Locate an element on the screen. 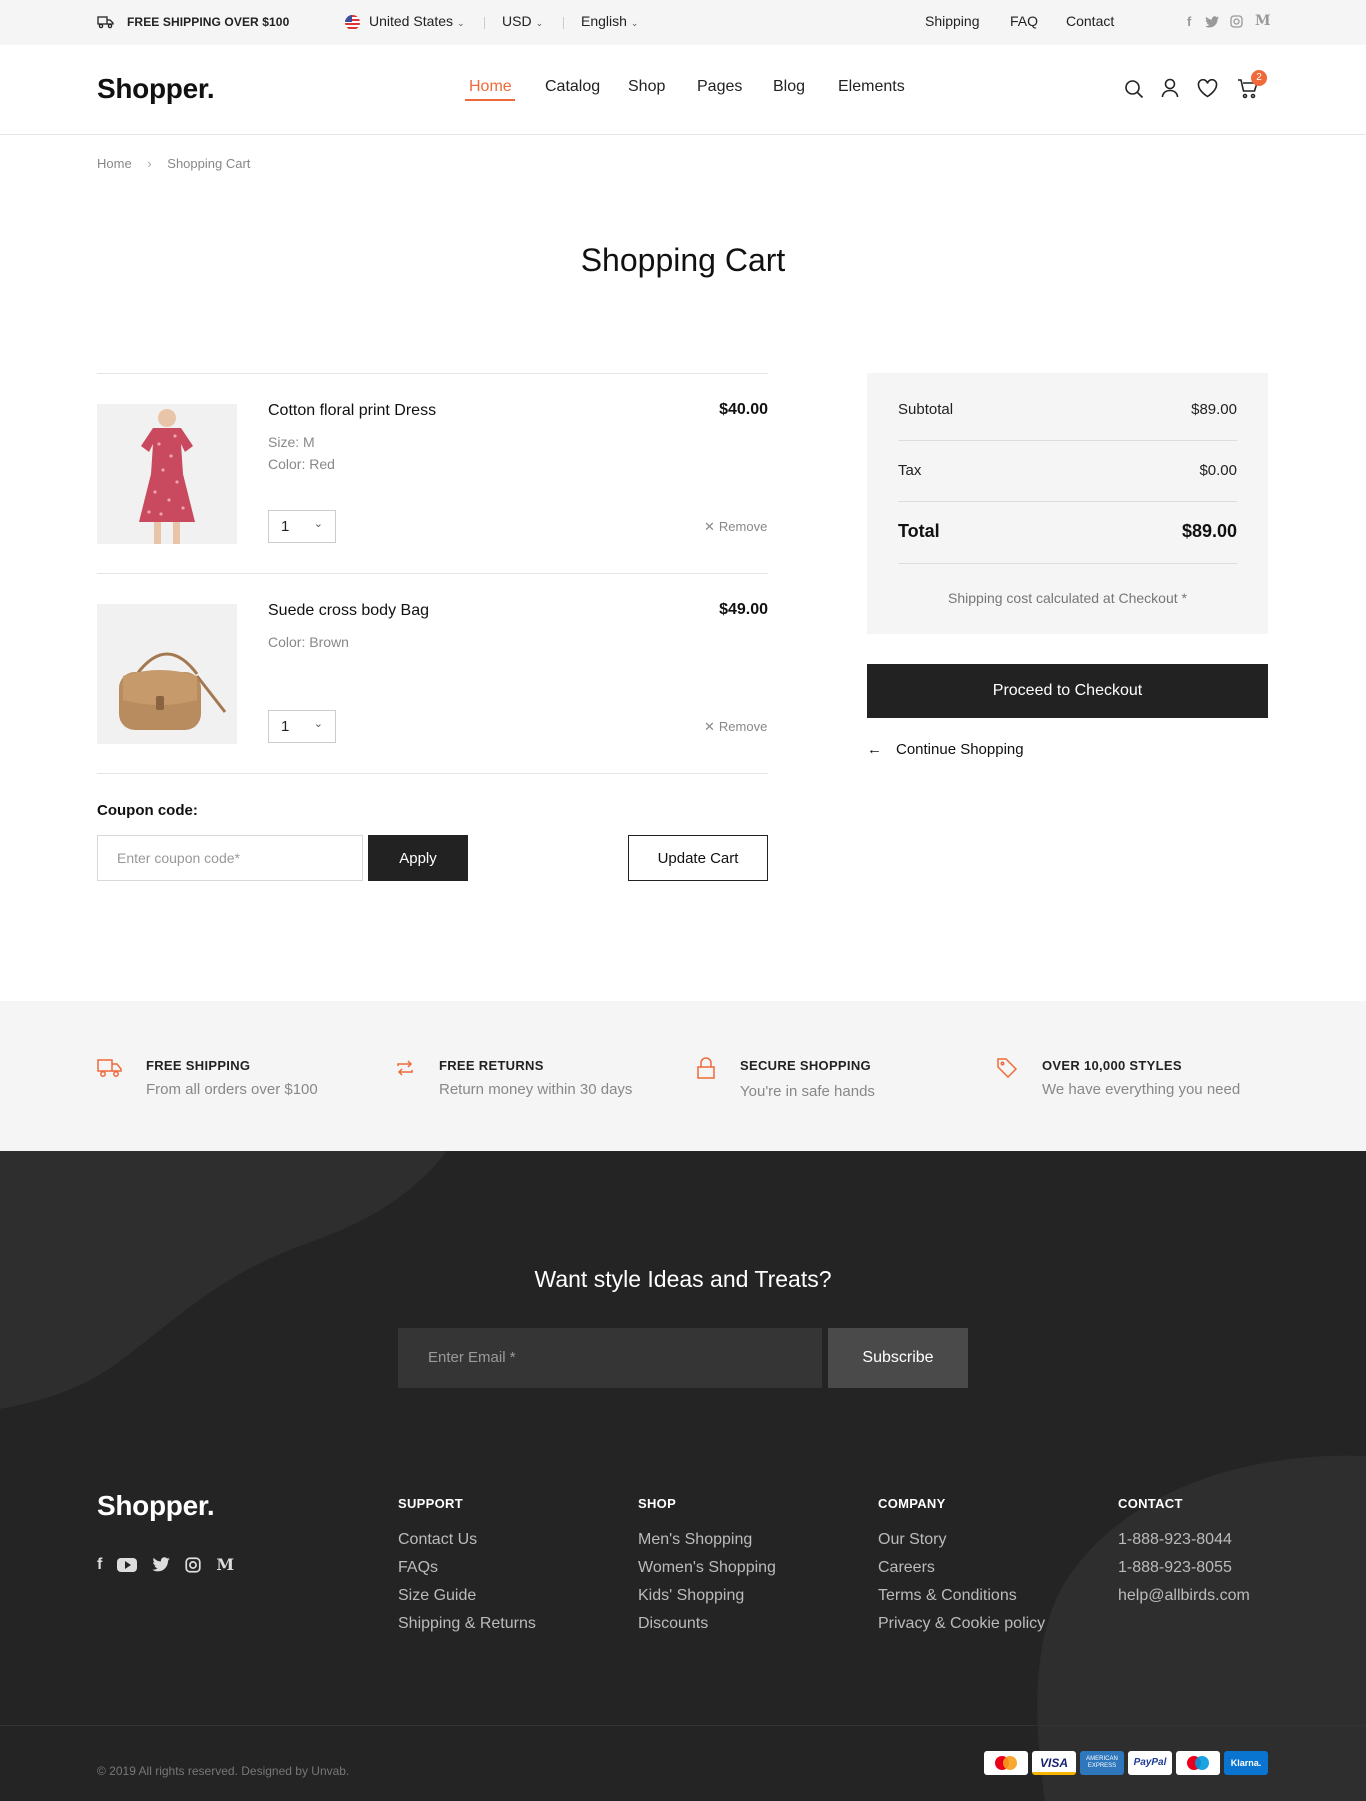 The height and width of the screenshot is (1801, 1366). coupon-input: Enter coupon code* is located at coordinates (230, 858).